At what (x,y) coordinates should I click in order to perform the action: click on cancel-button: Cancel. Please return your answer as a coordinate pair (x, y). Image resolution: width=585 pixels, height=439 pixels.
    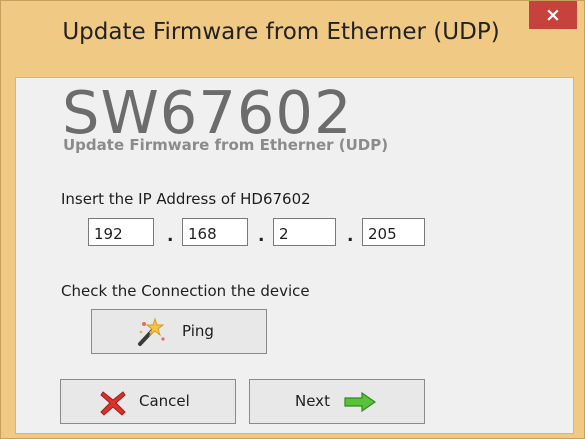
    Looking at the image, I should click on (148, 401).